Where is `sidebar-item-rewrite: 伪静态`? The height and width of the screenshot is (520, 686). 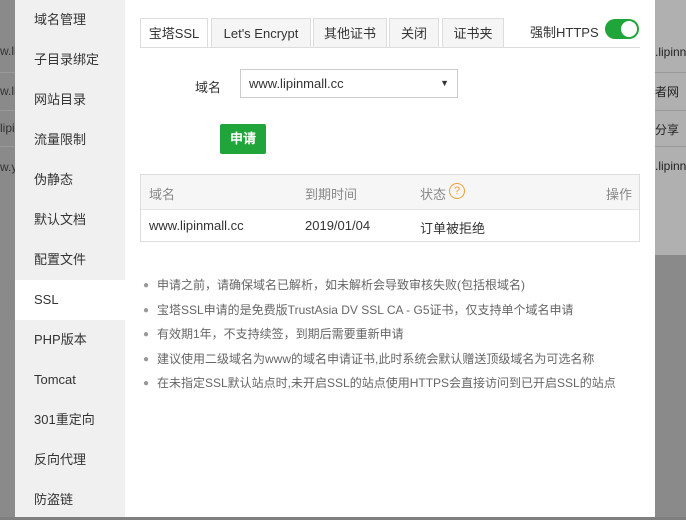 sidebar-item-rewrite: 伪静态 is located at coordinates (70, 180).